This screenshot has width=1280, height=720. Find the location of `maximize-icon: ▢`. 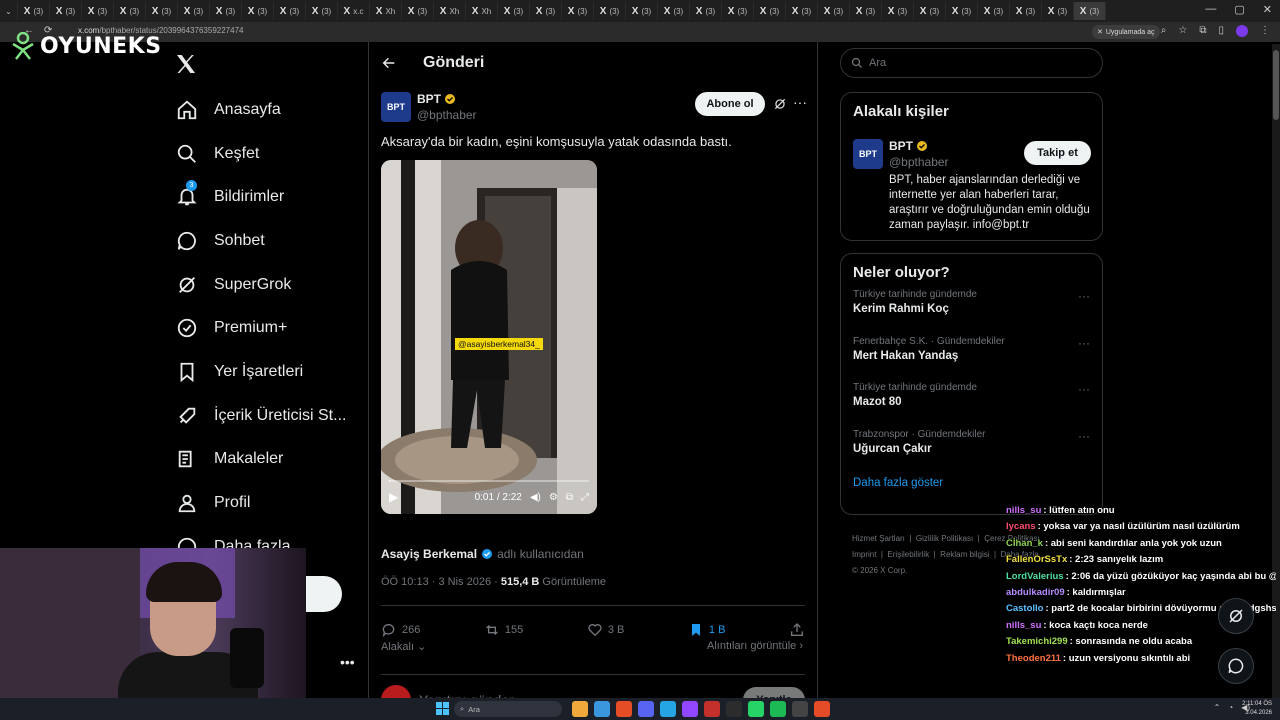

maximize-icon: ▢ is located at coordinates (1239, 9).